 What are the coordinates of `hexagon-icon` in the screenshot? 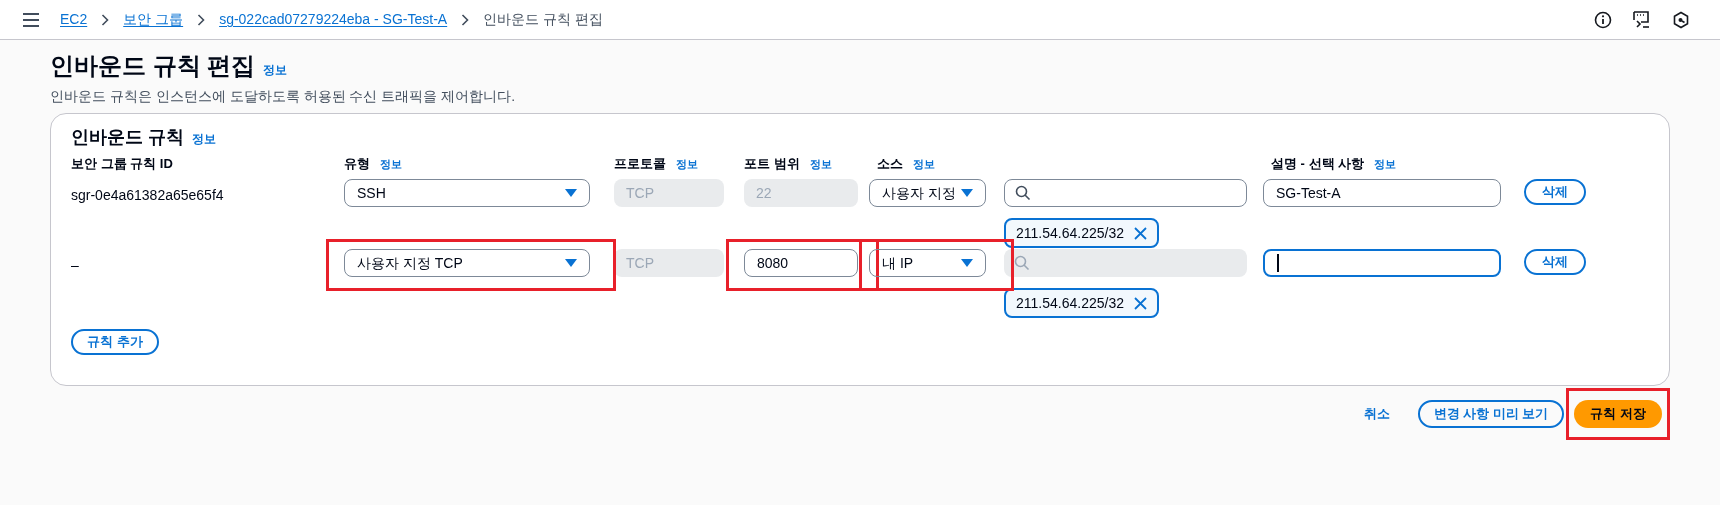 It's located at (1681, 19).